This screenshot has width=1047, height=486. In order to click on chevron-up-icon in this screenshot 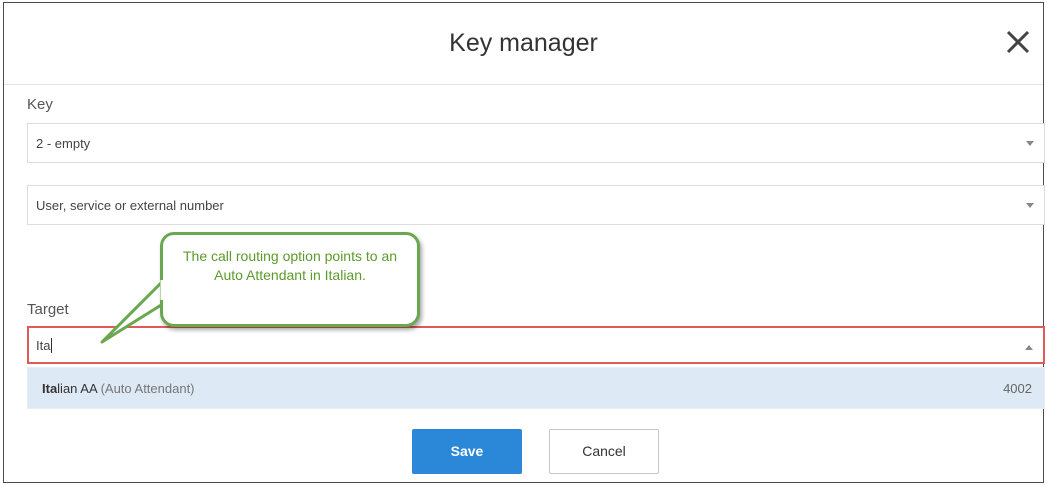, I will do `click(1029, 347)`.